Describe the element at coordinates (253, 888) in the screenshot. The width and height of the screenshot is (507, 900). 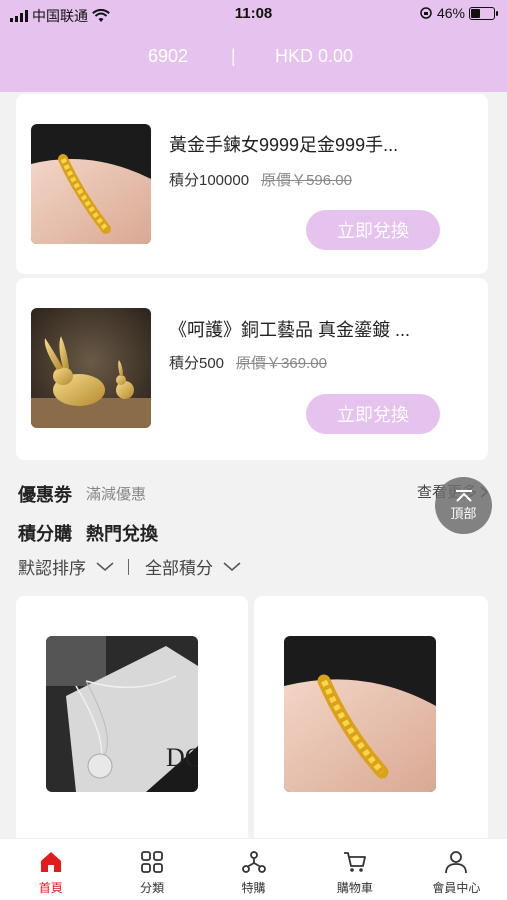
I see `nav-special-label: 特購` at that location.